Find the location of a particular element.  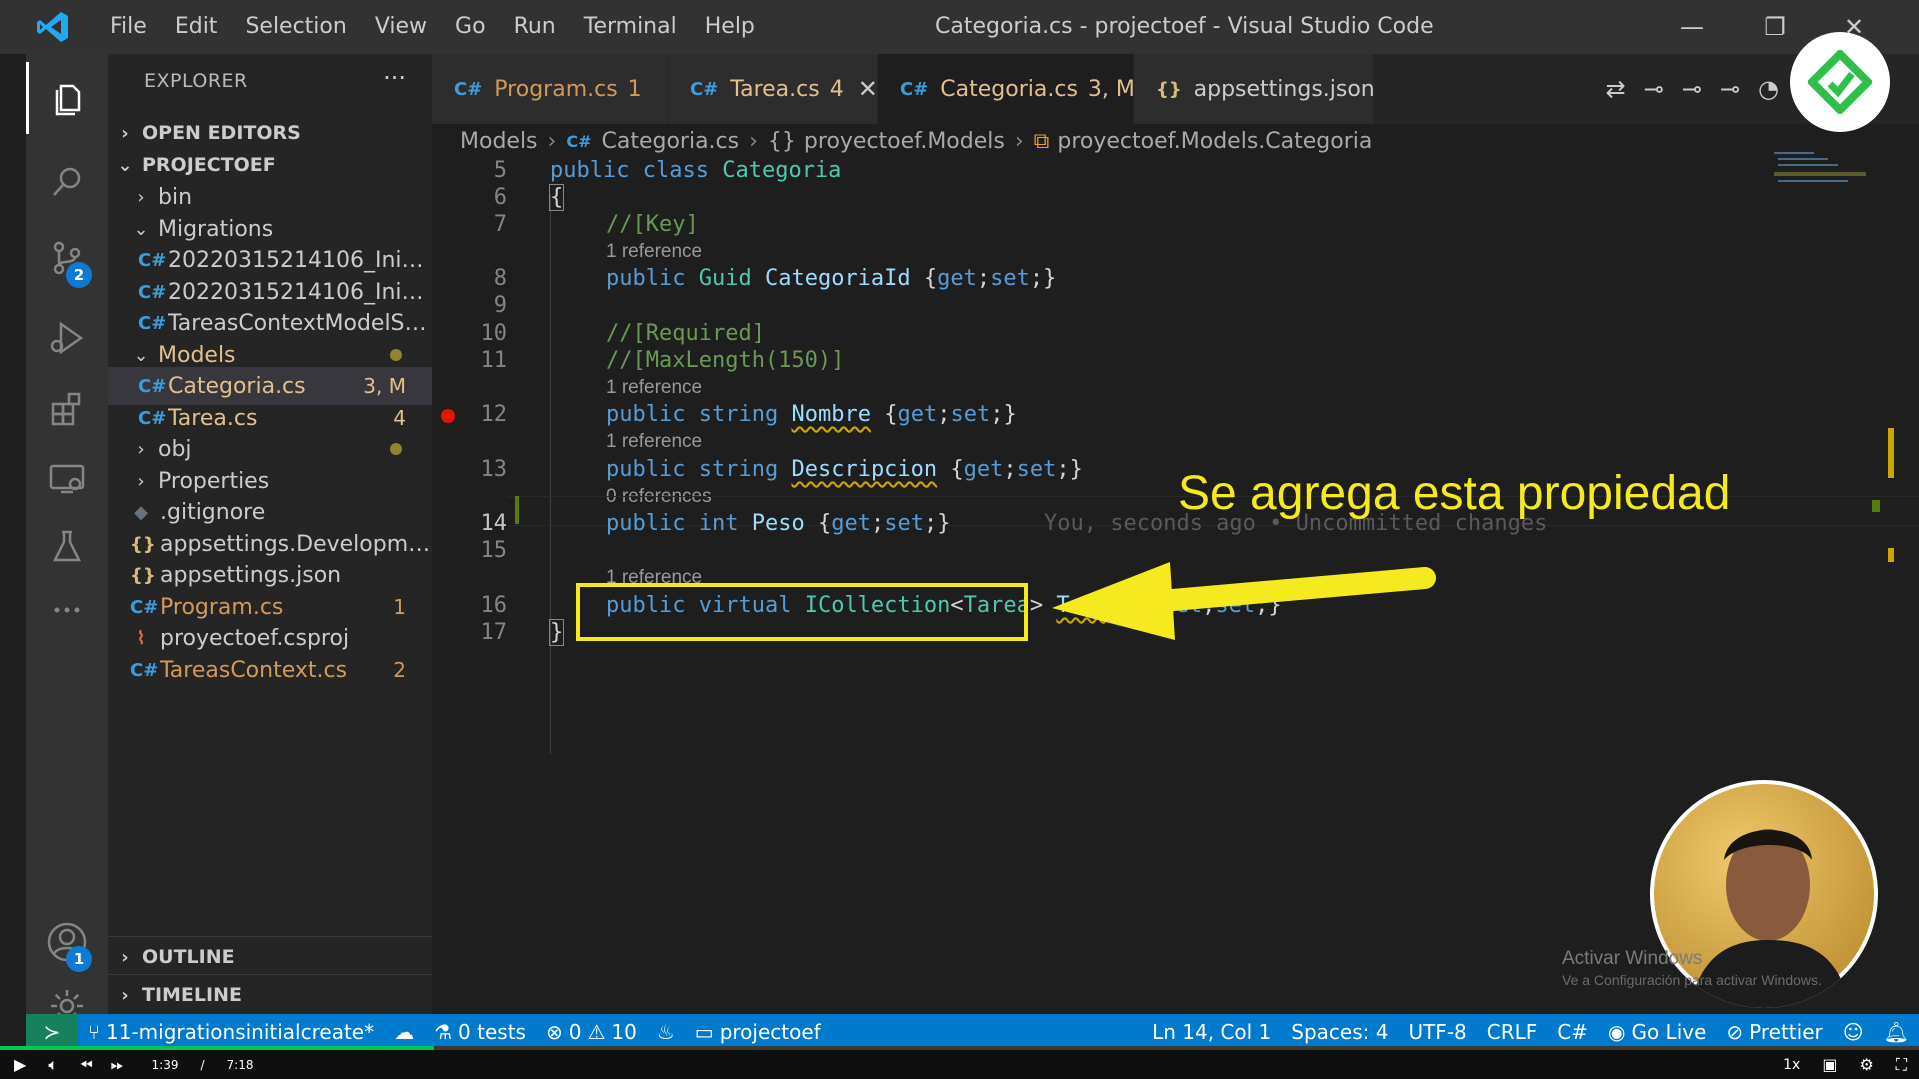

line-number: 6 is located at coordinates (500, 197).